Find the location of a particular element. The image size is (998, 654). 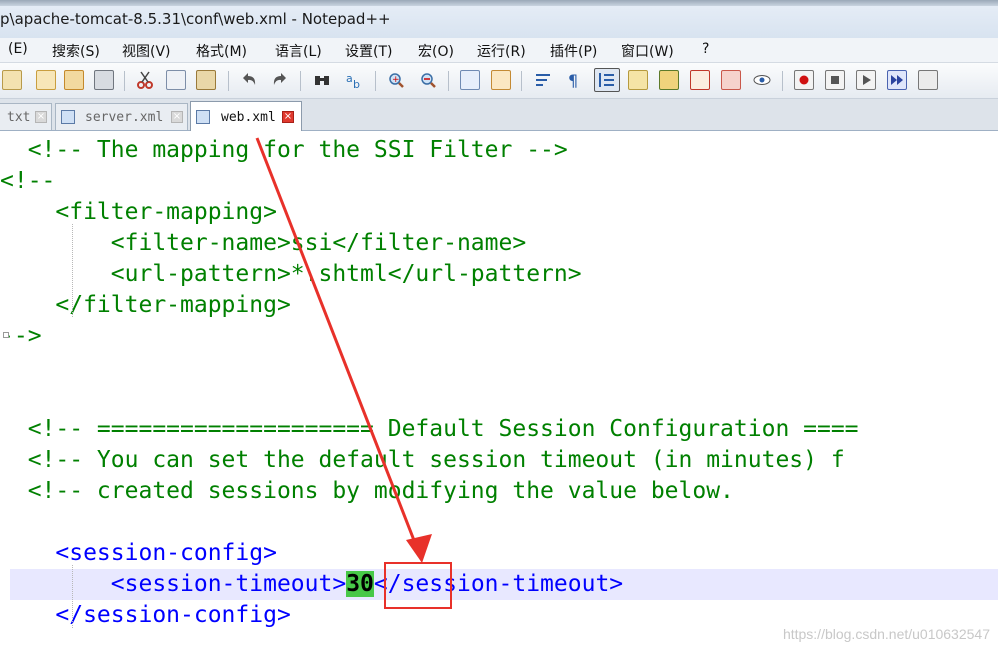

window-top-edge is located at coordinates (499, 3).